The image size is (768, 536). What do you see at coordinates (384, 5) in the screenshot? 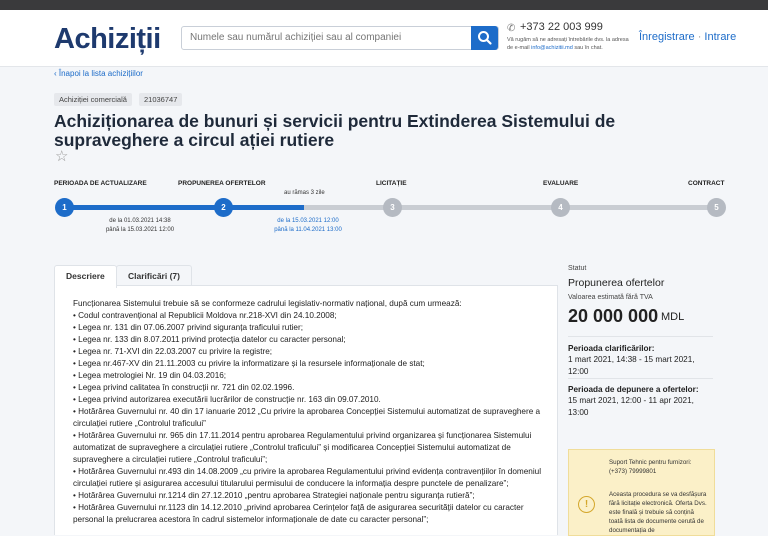
I see `browser-top-bar` at bounding box center [384, 5].